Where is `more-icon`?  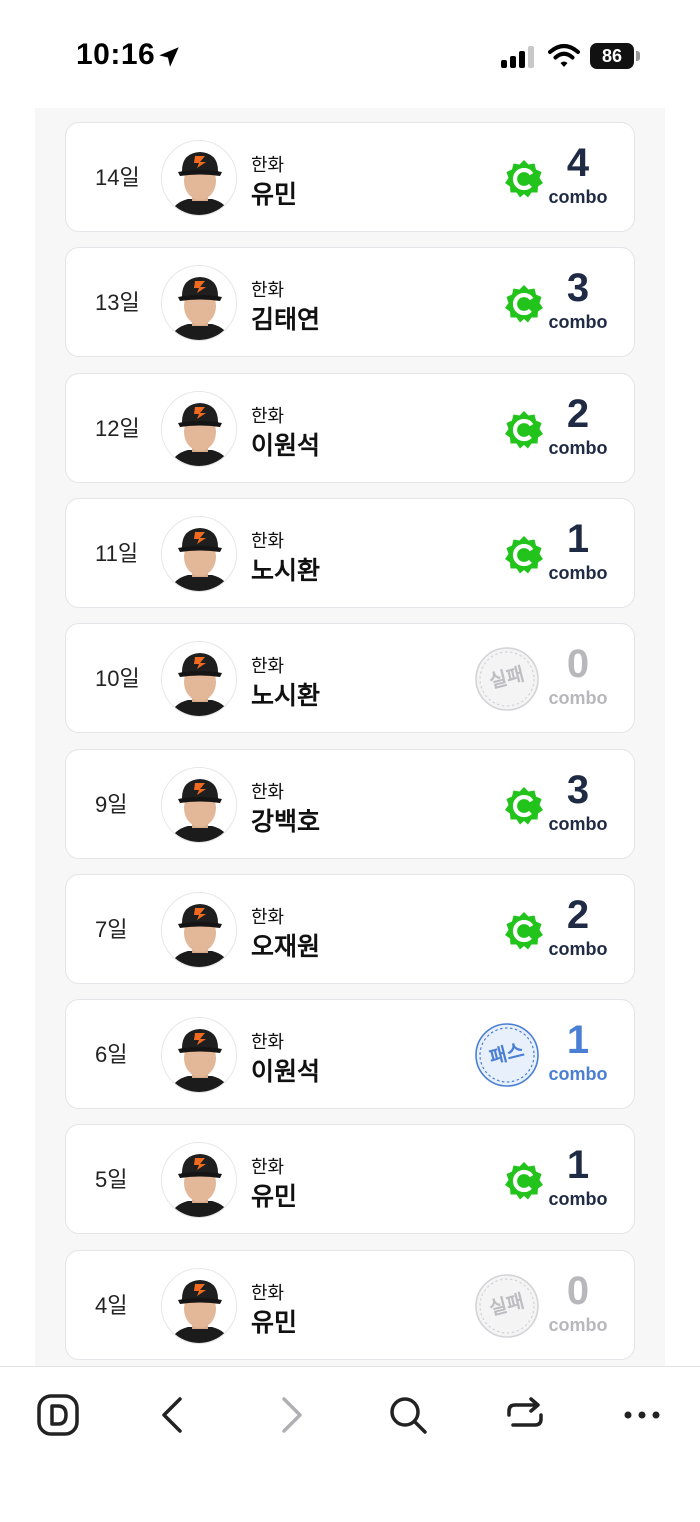 more-icon is located at coordinates (642, 1415).